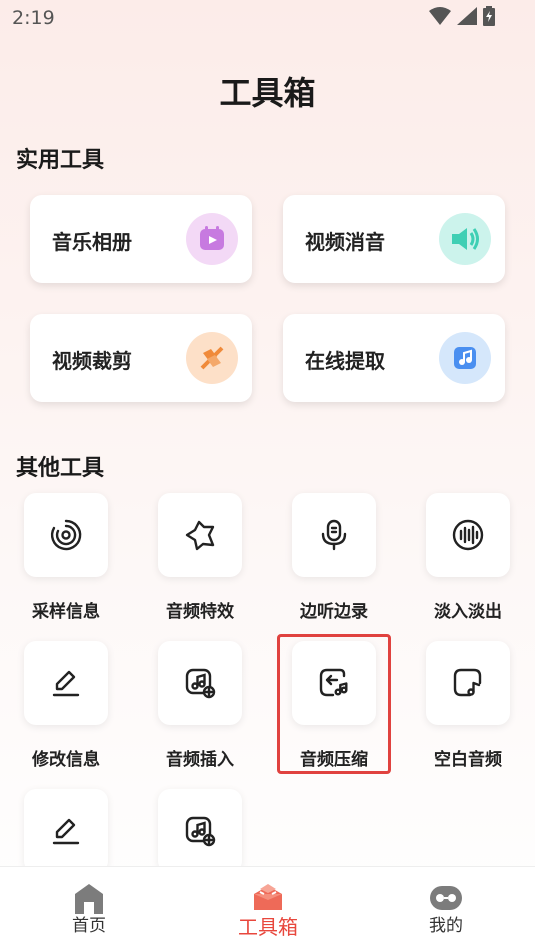 Image resolution: width=535 pixels, height=951 pixels. What do you see at coordinates (394, 239) in the screenshot?
I see `card-mute-video: 视频消音` at bounding box center [394, 239].